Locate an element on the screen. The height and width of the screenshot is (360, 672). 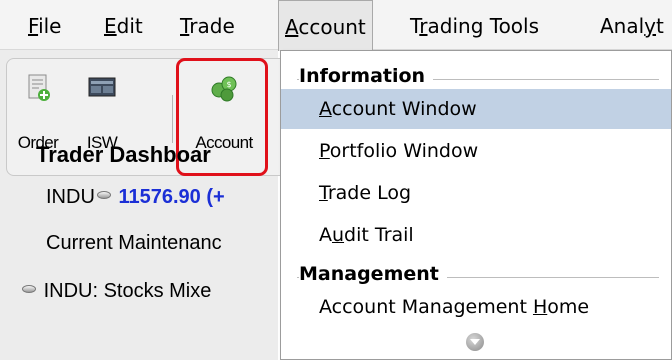
menu-item-account-management-home: Account Management Home is located at coordinates (476, 307).